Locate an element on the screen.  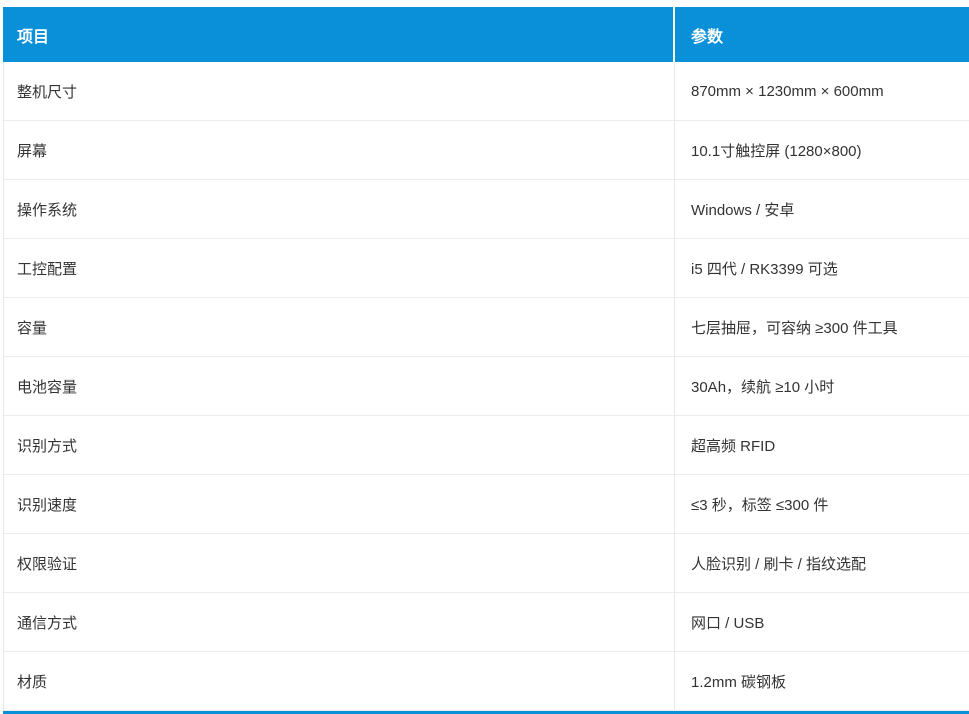
header-cell-item: 项目 is located at coordinates (339, 34).